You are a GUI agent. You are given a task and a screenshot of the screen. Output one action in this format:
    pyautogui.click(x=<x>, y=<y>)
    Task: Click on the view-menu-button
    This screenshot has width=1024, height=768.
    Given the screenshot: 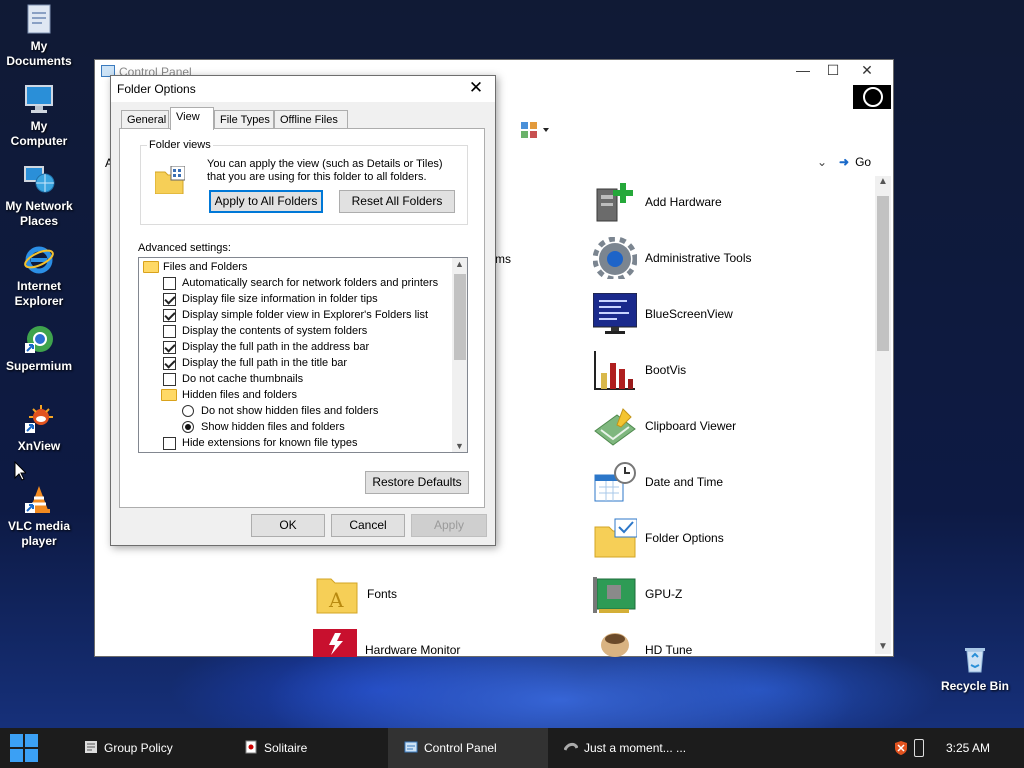 What is the action you would take?
    pyautogui.click(x=536, y=130)
    